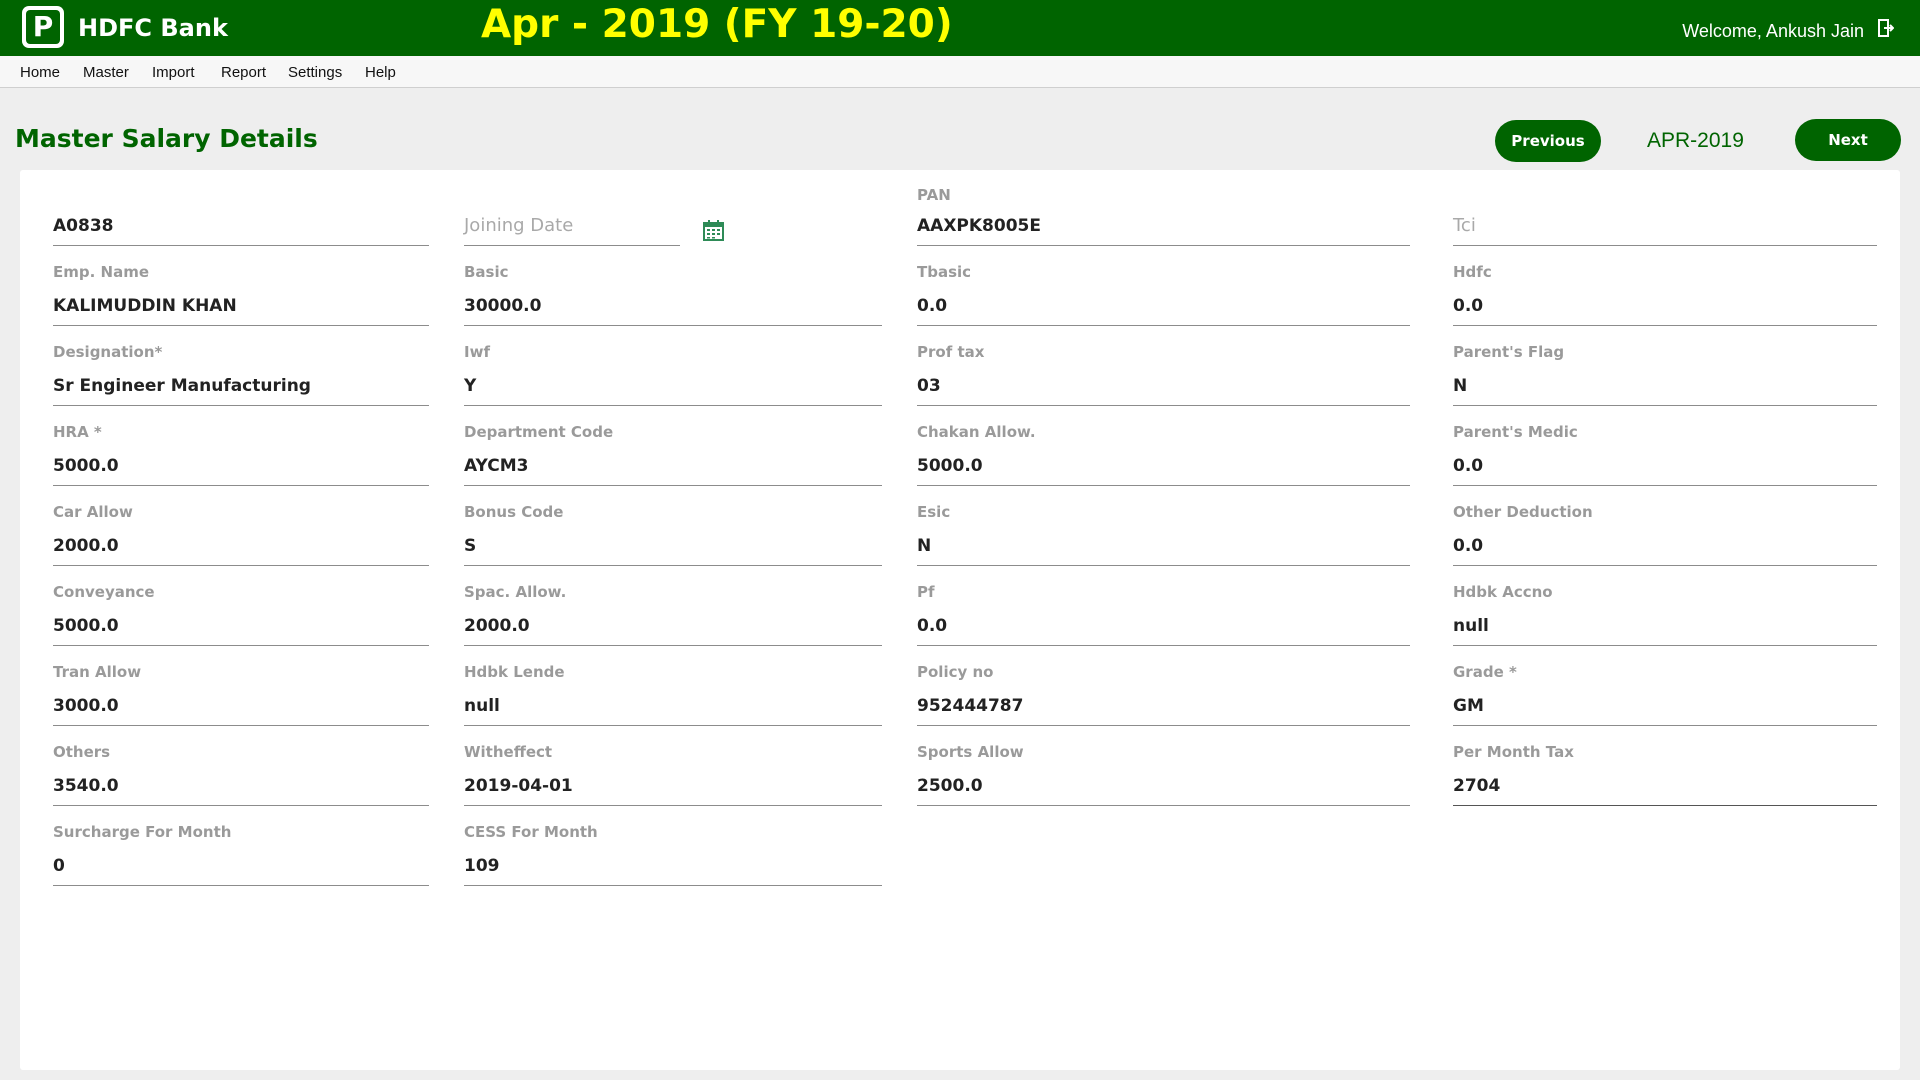  What do you see at coordinates (673, 623) in the screenshot?
I see `spac-allow-field: Spac. Allow. 2000.0` at bounding box center [673, 623].